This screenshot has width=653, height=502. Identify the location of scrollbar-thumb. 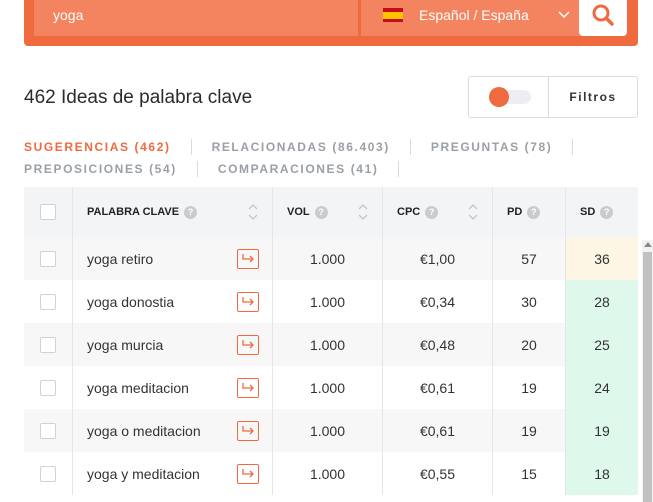
(647, 377).